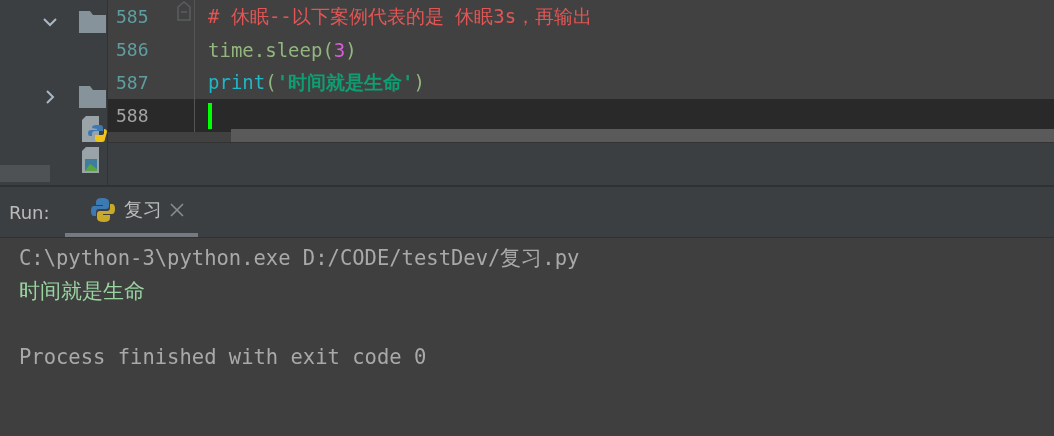 The height and width of the screenshot is (436, 1054). What do you see at coordinates (132, 115) in the screenshot?
I see `line-number: 588` at bounding box center [132, 115].